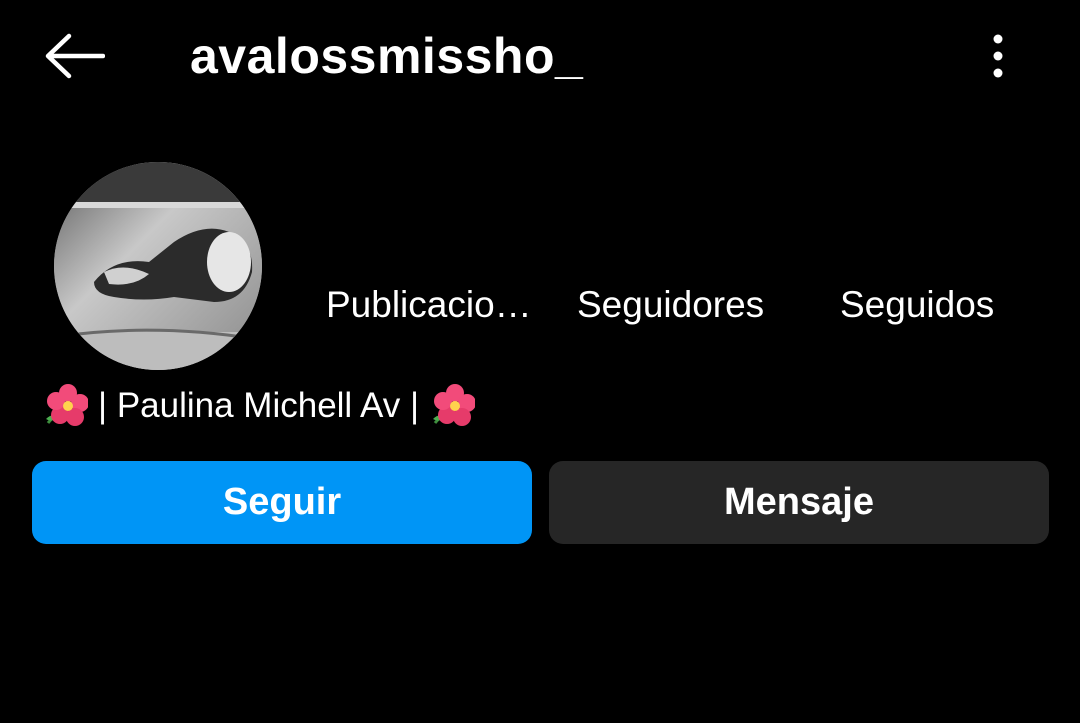  Describe the element at coordinates (387, 56) in the screenshot. I see `profile-username: avalossmissho_` at that location.